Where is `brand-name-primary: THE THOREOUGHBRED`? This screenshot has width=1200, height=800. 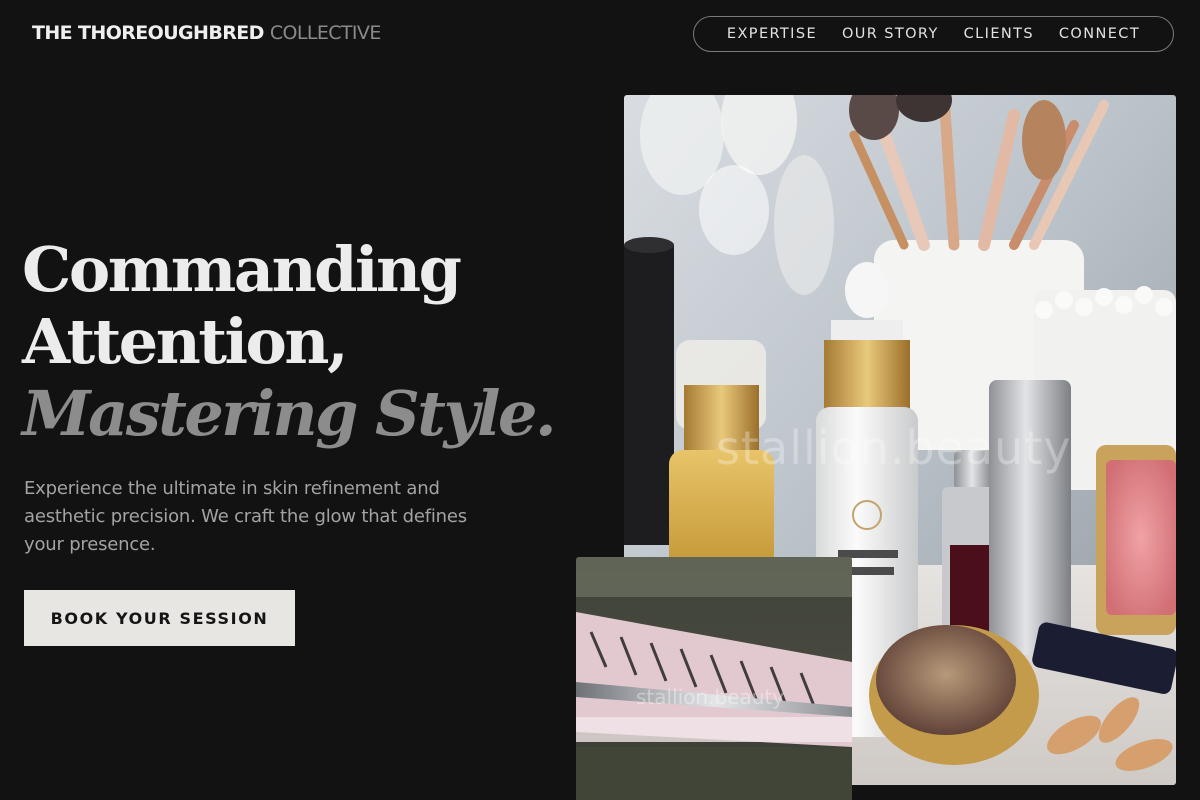
brand-name-primary: THE THOREOUGHBRED is located at coordinates (148, 33).